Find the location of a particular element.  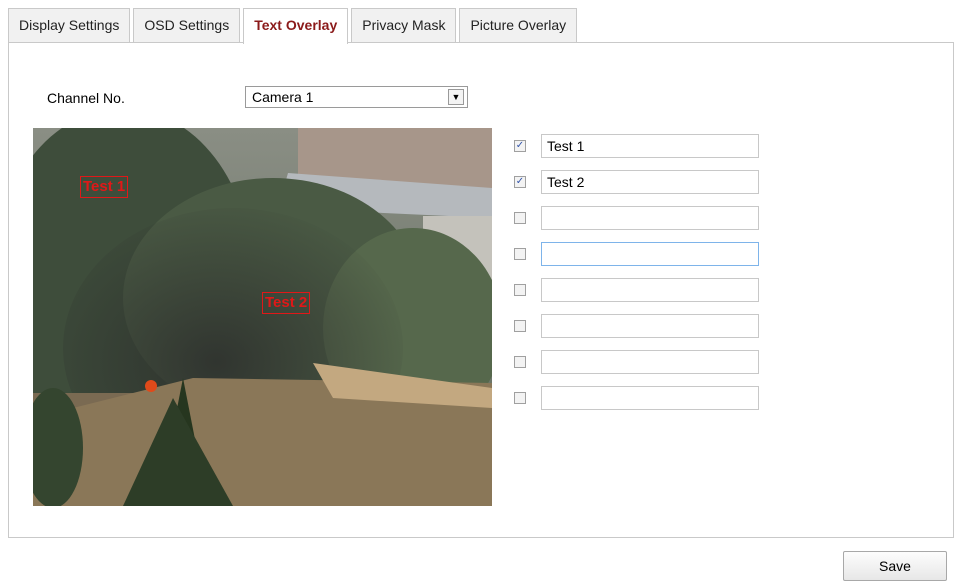

tab-display-settings: Display Settings is located at coordinates (69, 25).